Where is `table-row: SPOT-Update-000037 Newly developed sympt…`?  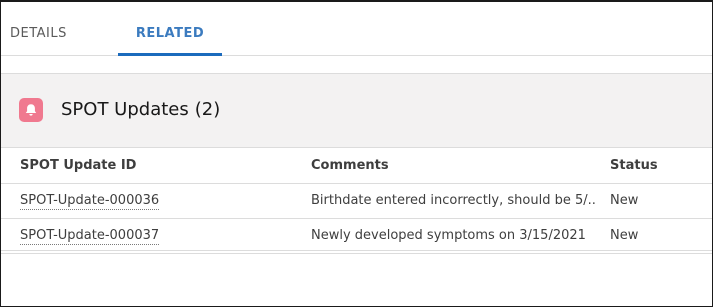 table-row: SPOT-Update-000037 Newly developed sympt… is located at coordinates (356, 236).